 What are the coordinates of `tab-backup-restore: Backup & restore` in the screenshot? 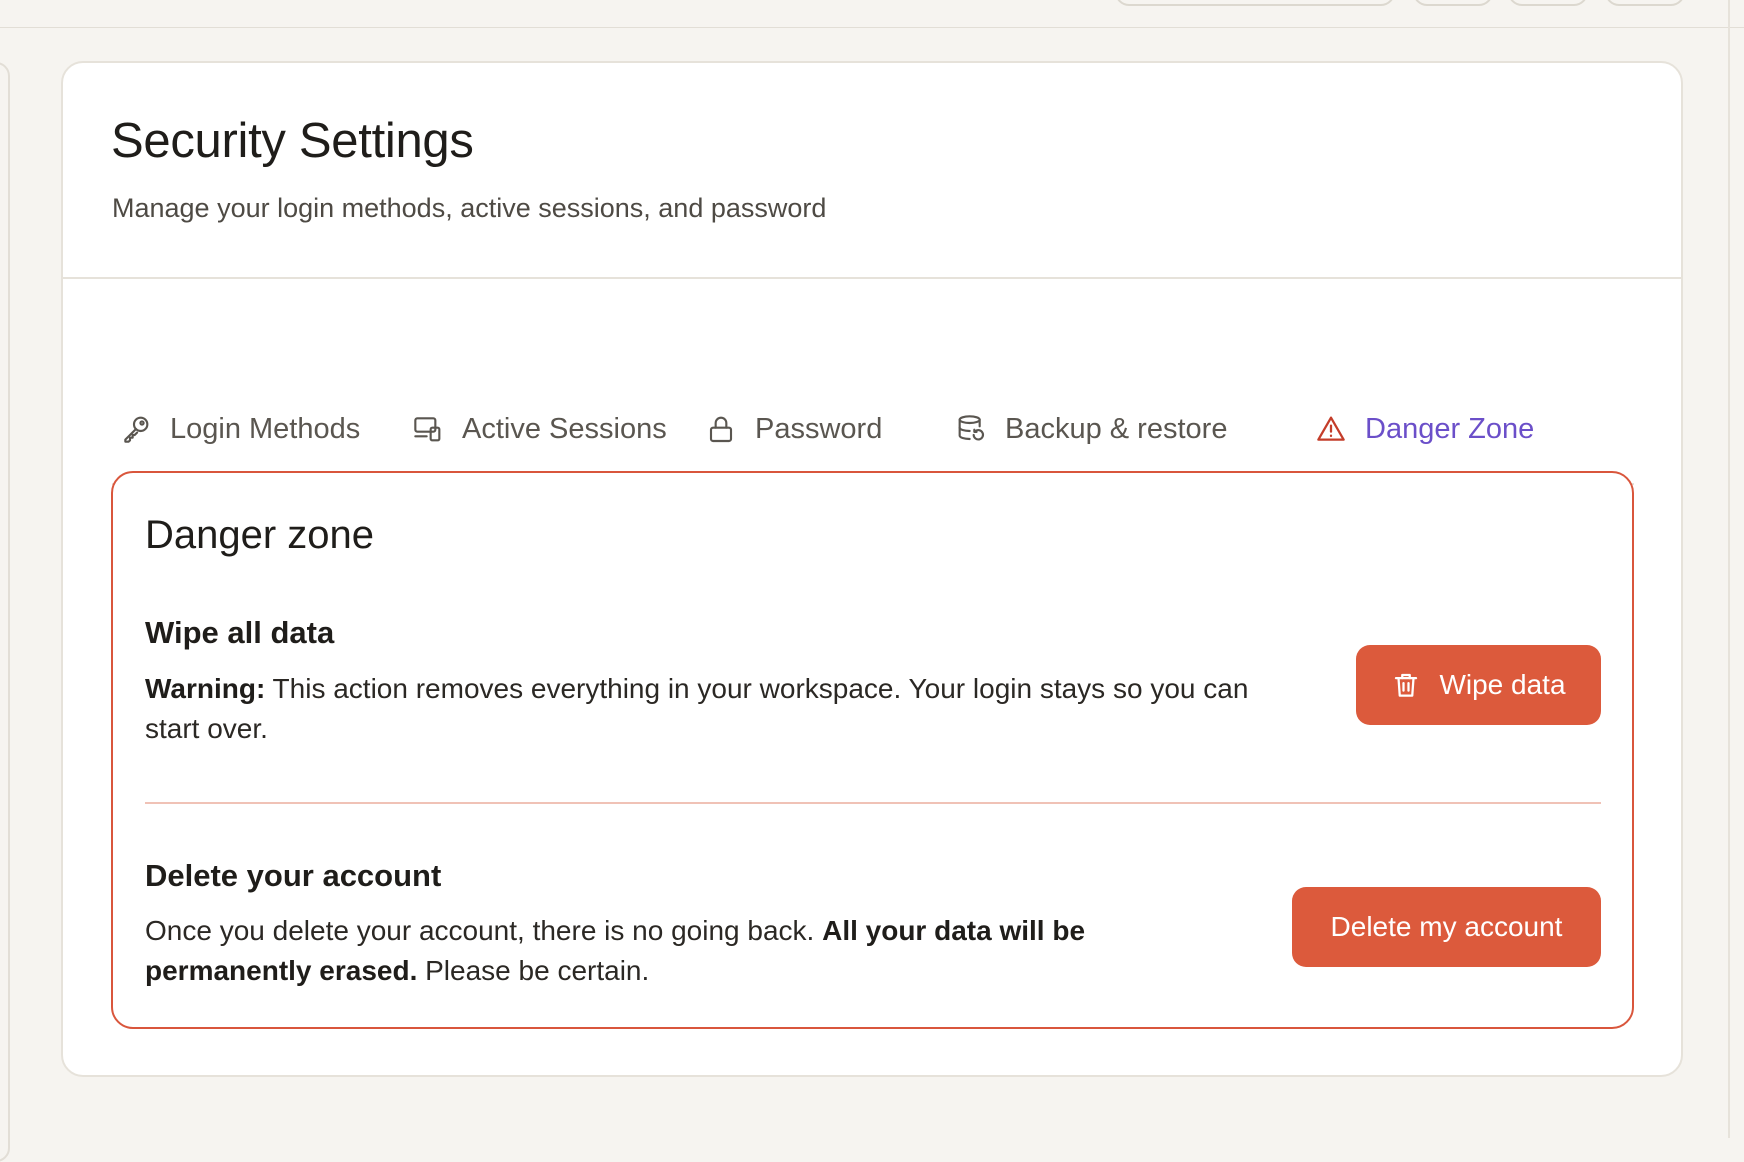 It's located at (1091, 443).